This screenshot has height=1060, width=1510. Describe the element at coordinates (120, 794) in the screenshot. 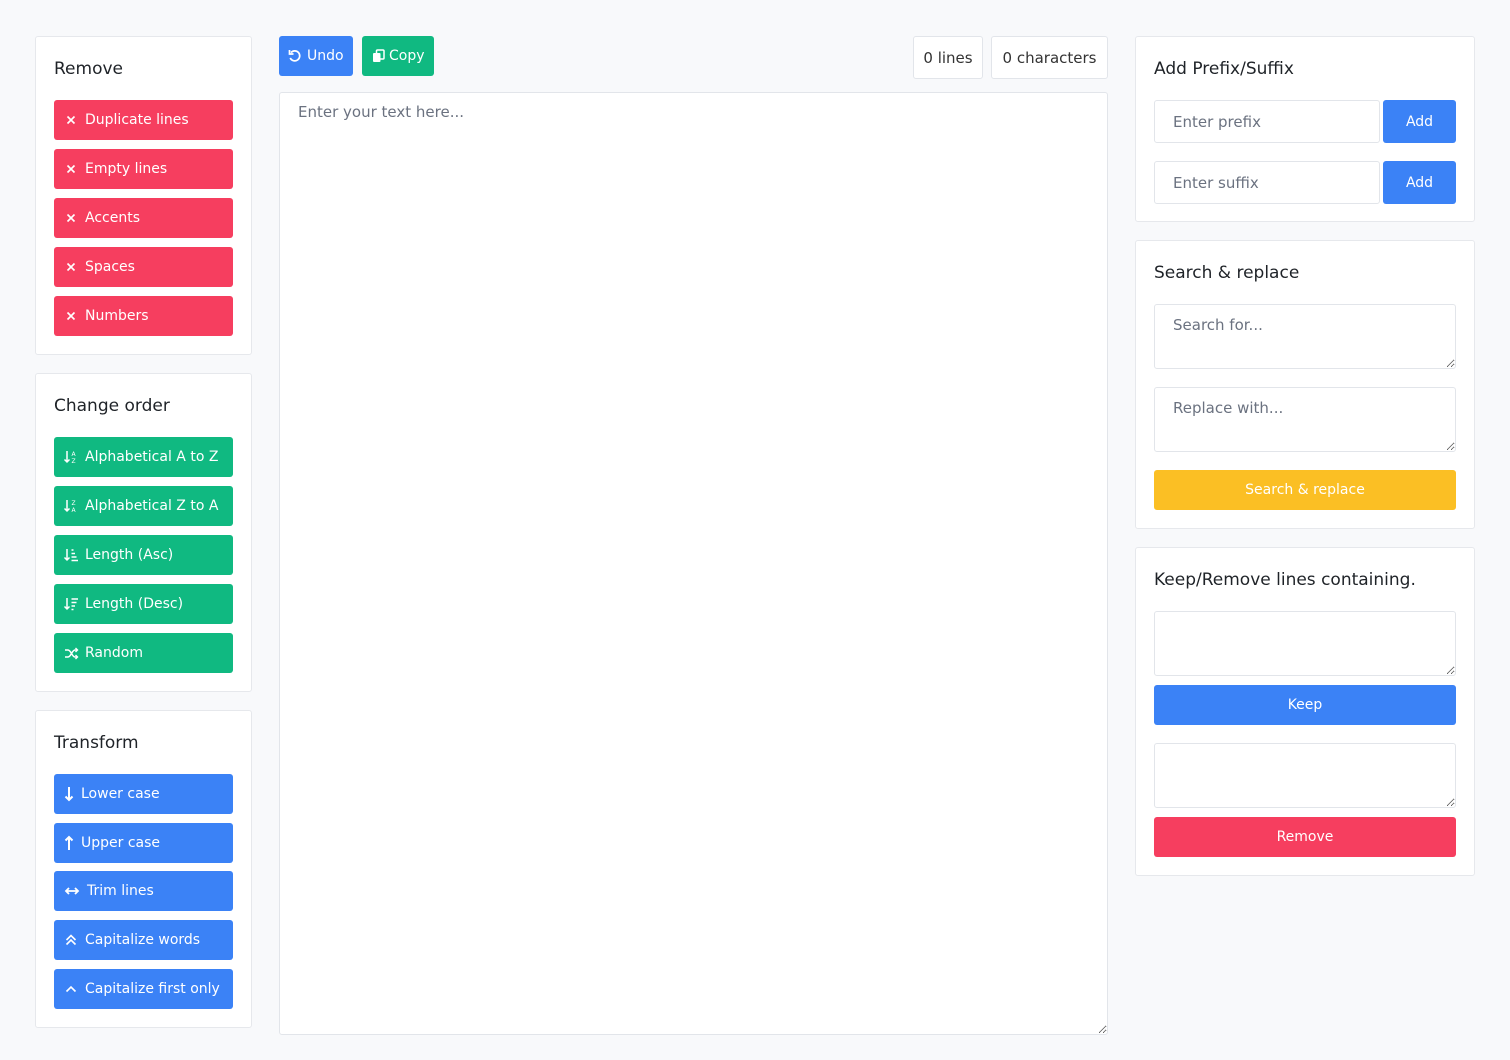

I see `button-label: Lower case` at that location.